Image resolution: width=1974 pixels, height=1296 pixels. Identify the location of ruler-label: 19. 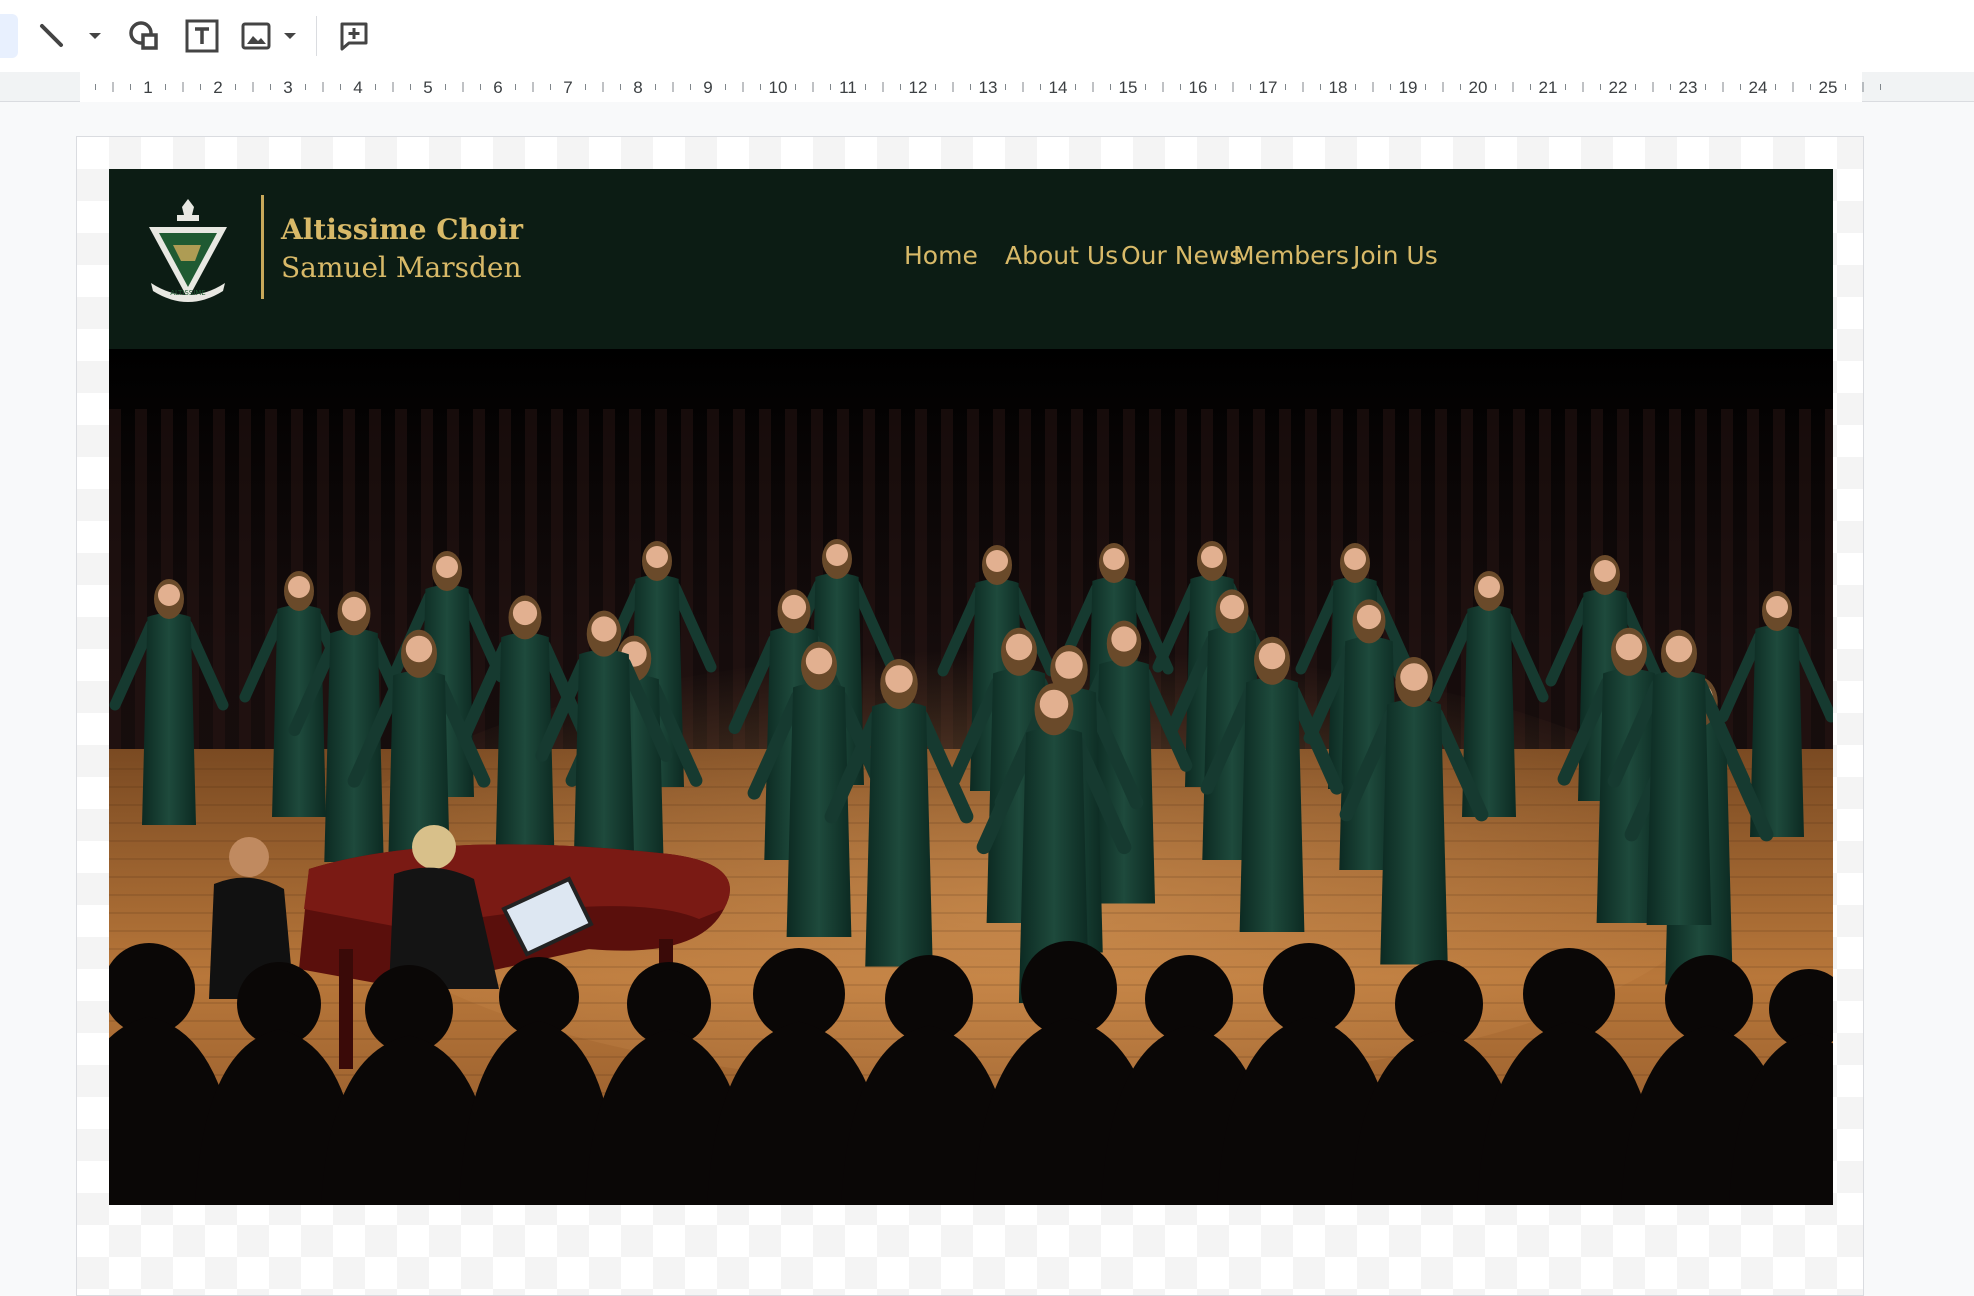
(1408, 87).